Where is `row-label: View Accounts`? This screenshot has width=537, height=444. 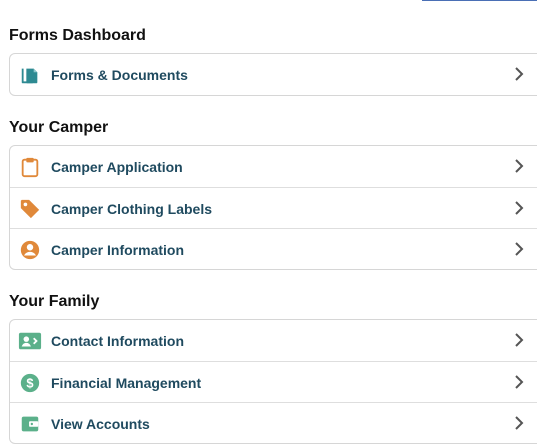 row-label: View Accounts is located at coordinates (100, 424).